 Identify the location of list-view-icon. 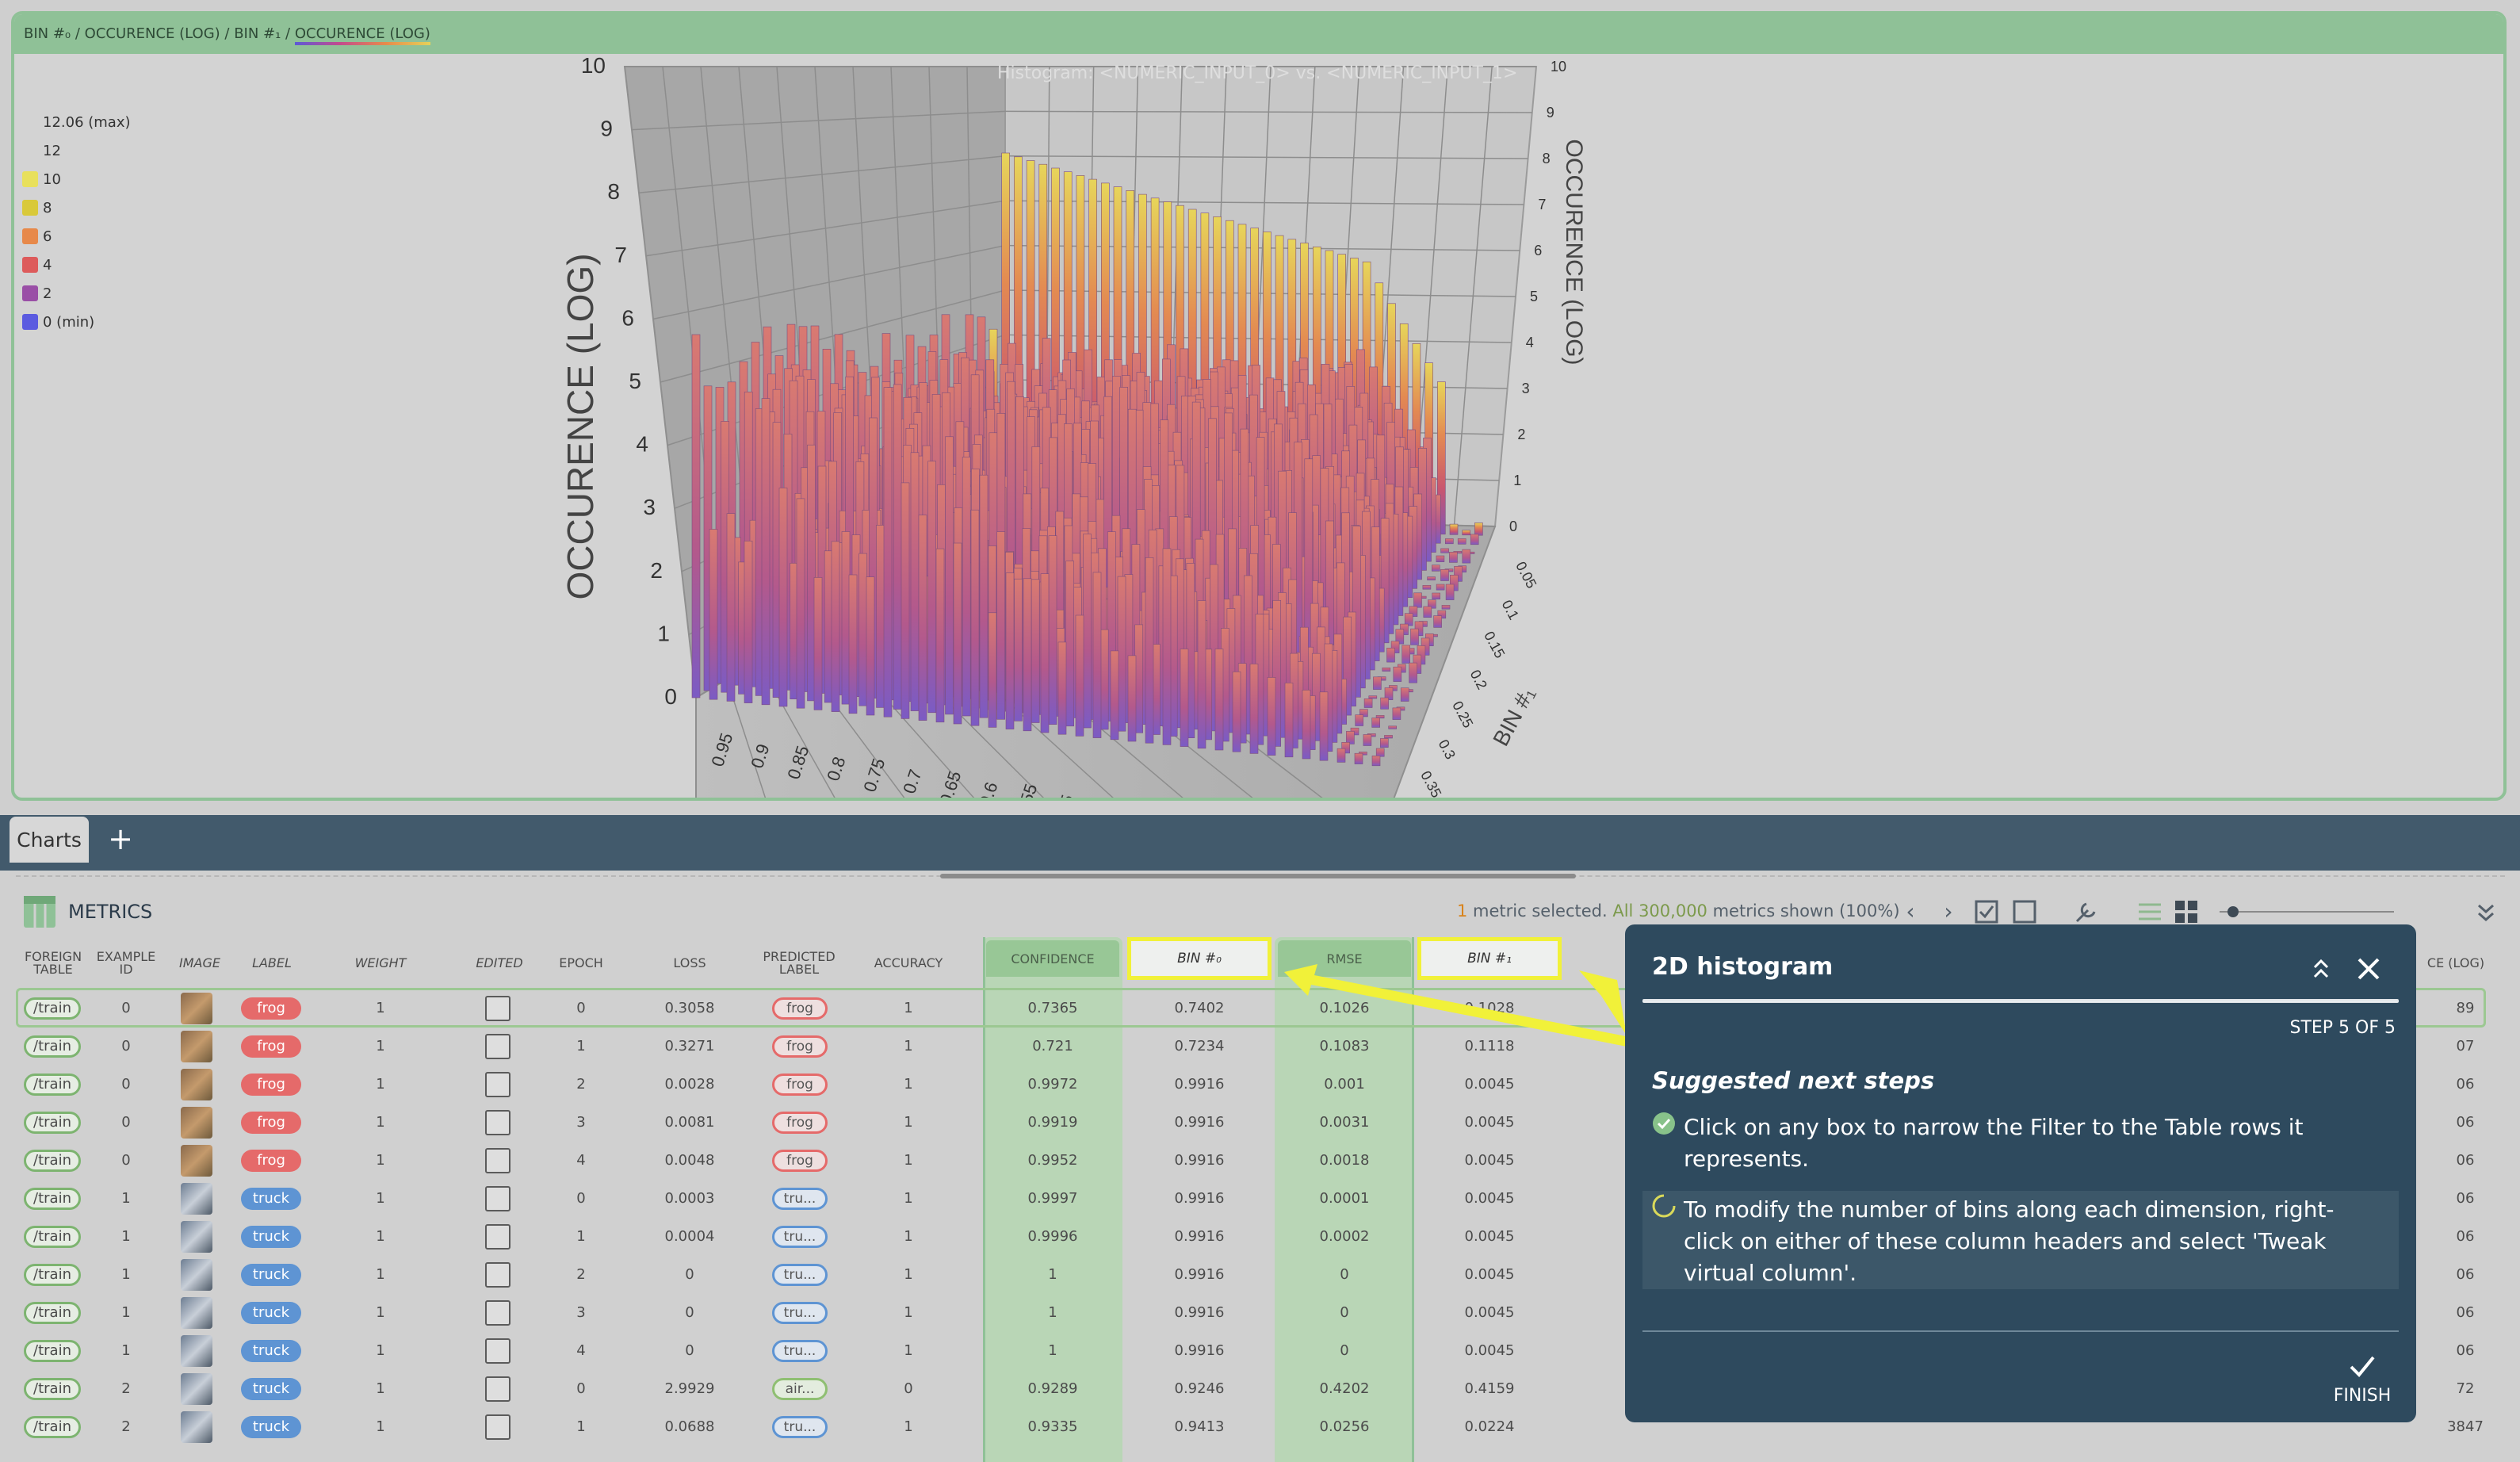
(2150, 911).